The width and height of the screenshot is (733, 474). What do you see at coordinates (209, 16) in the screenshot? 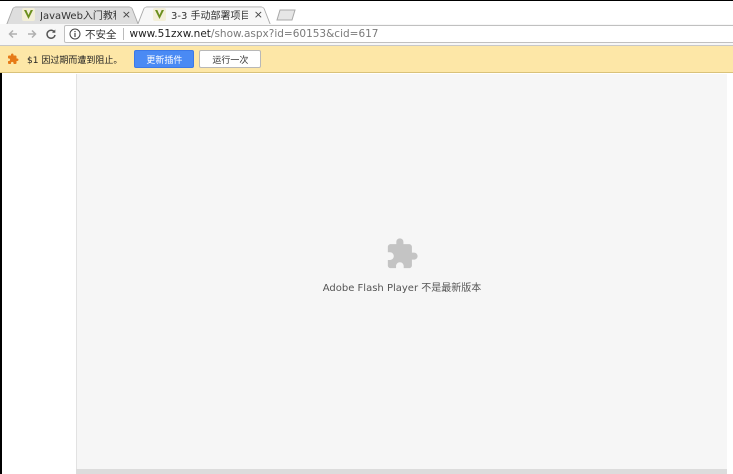
I see `tab-title: 3-3 手动部署项目到Tom` at bounding box center [209, 16].